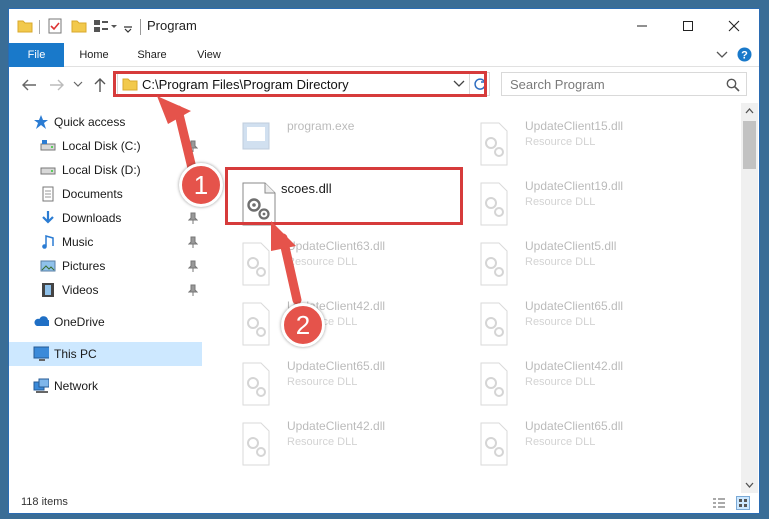 This screenshot has height=519, width=769. I want to click on step-2-badge: 2, so click(303, 325).